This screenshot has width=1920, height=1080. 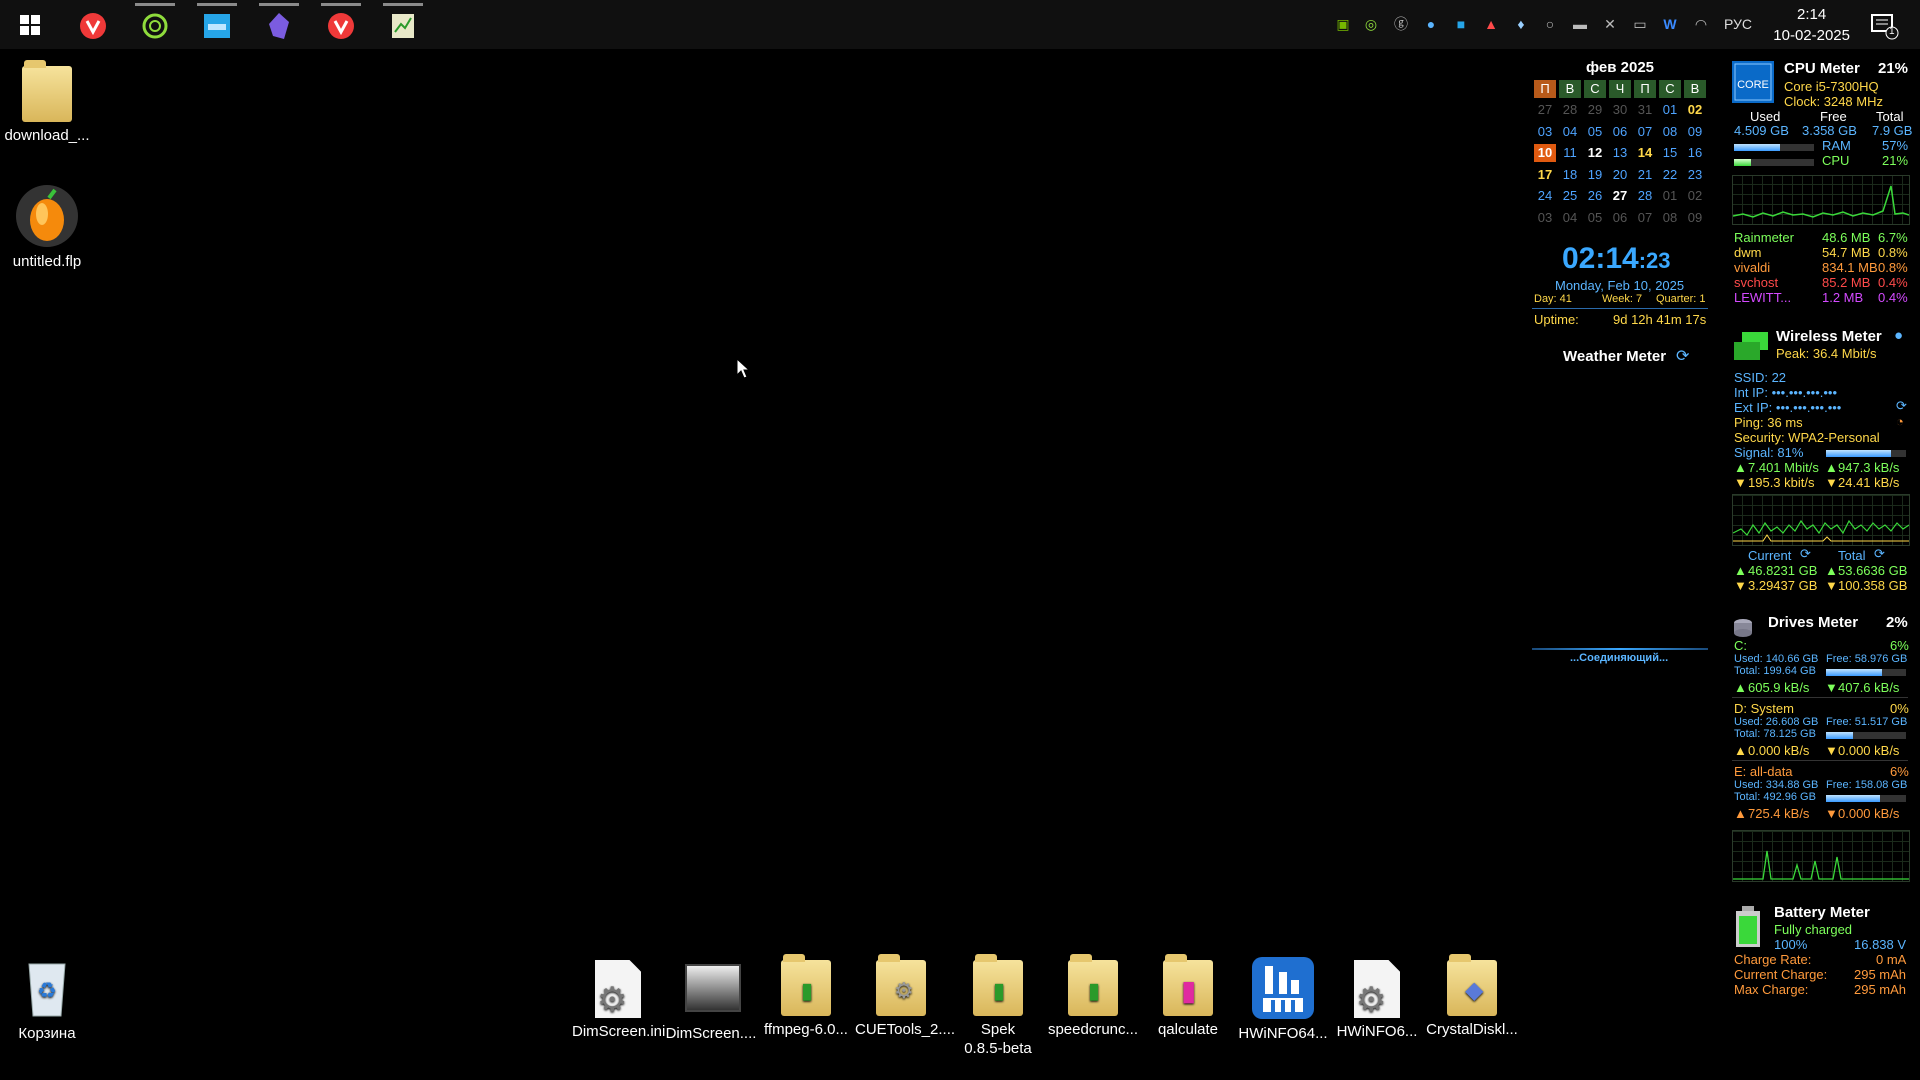 What do you see at coordinates (1545, 196) in the screenshot?
I see `calendar-day: 24` at bounding box center [1545, 196].